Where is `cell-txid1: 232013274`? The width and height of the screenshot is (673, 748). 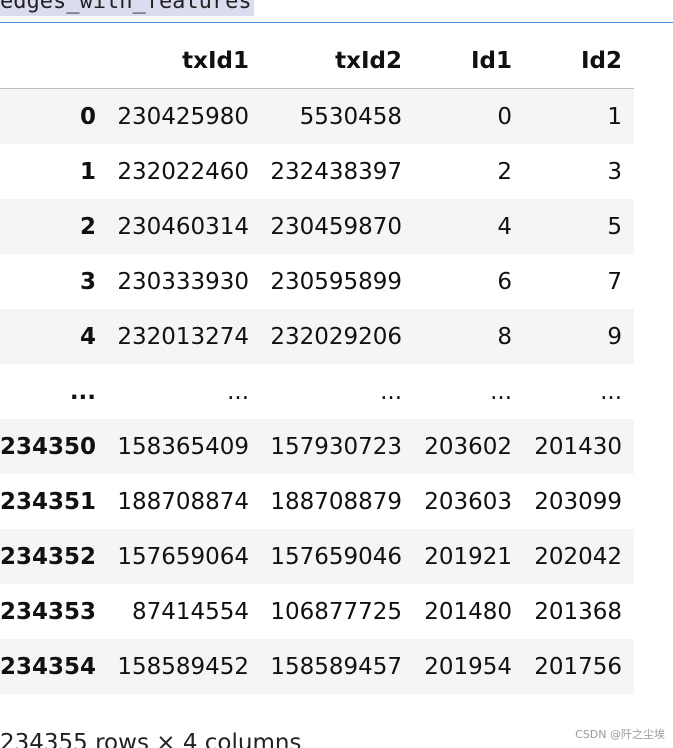
cell-txid1: 232013274 is located at coordinates (183, 336).